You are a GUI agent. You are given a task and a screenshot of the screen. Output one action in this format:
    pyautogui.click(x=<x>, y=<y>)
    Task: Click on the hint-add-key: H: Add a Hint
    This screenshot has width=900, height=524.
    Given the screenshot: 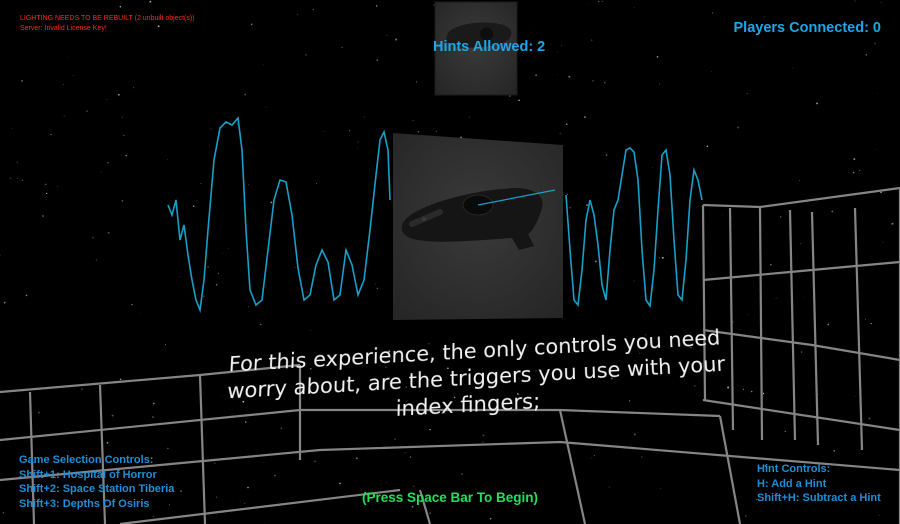 What is the action you would take?
    pyautogui.click(x=819, y=484)
    